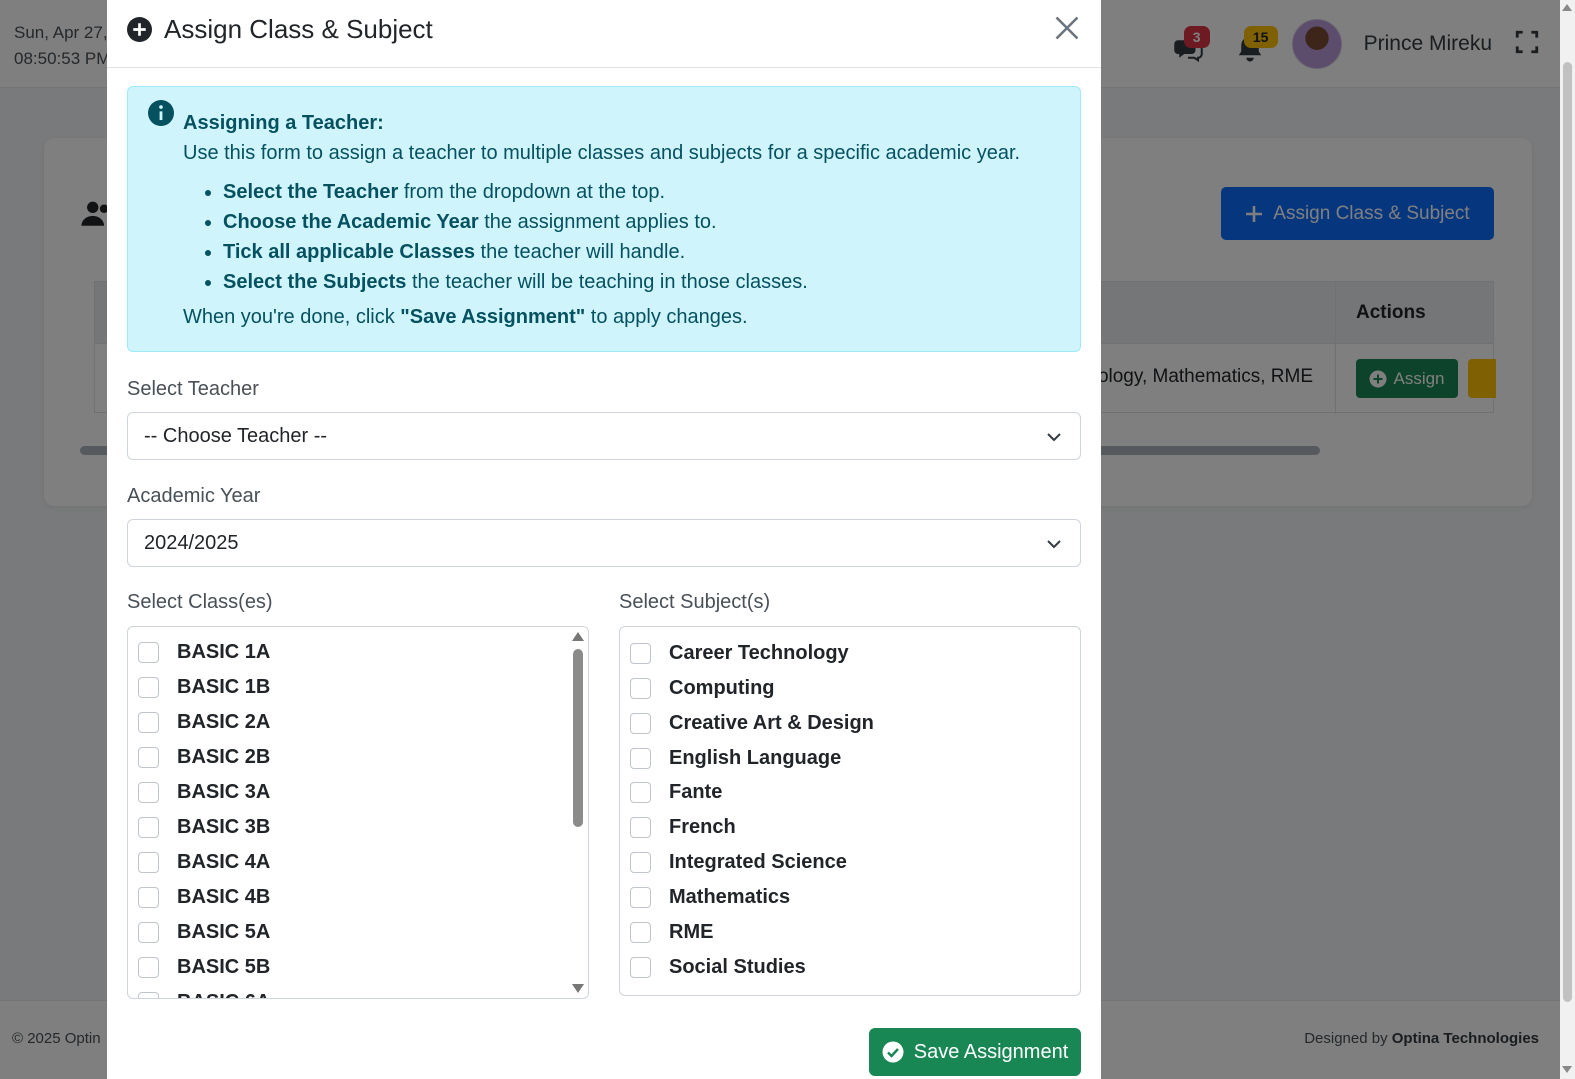  What do you see at coordinates (695, 602) in the screenshot?
I see `subjects-label: Select Subject(s)` at bounding box center [695, 602].